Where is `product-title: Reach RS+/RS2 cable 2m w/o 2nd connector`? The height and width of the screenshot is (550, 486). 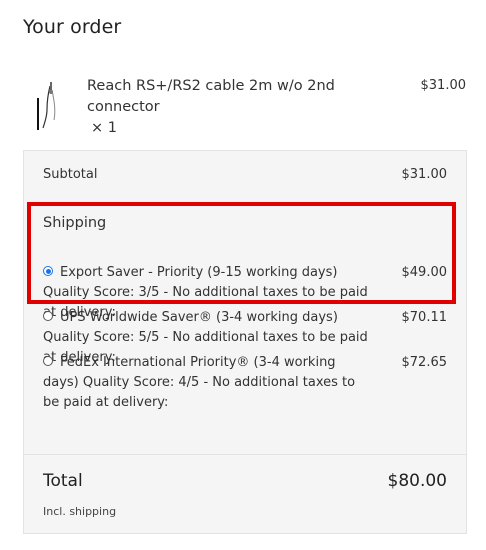
product-title: Reach RS+/RS2 cable 2m w/o 2nd connector is located at coordinates (211, 96).